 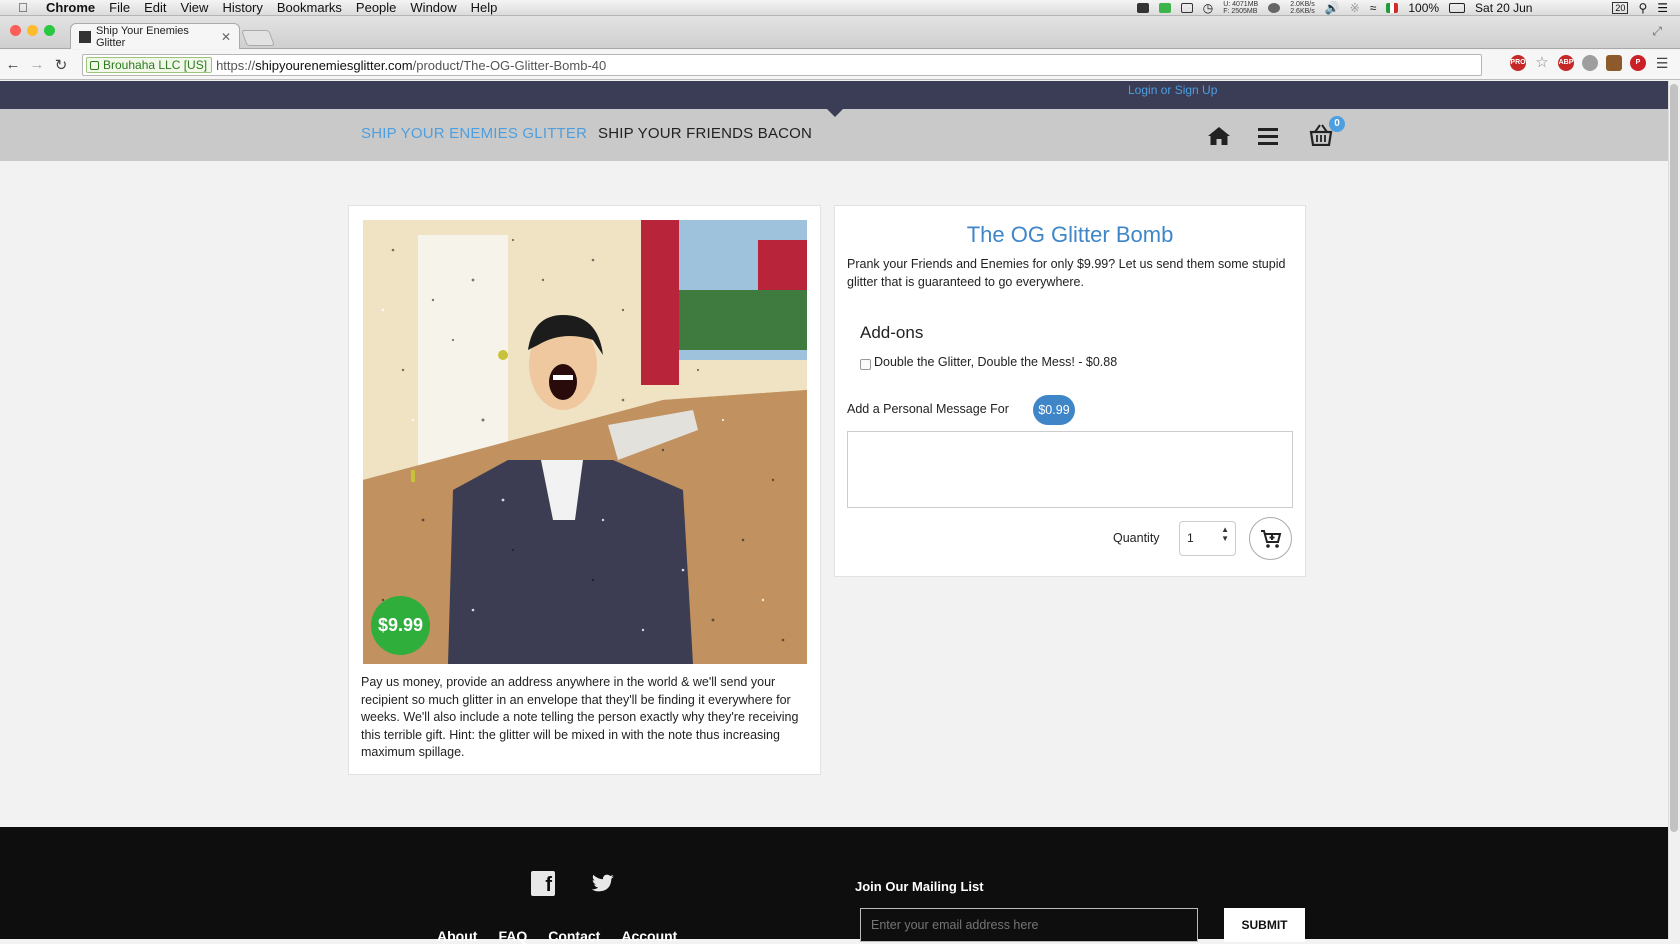 I want to click on nav-ship-friends-bacon: SHIP YOUR FRIENDS BACON, so click(x=705, y=133).